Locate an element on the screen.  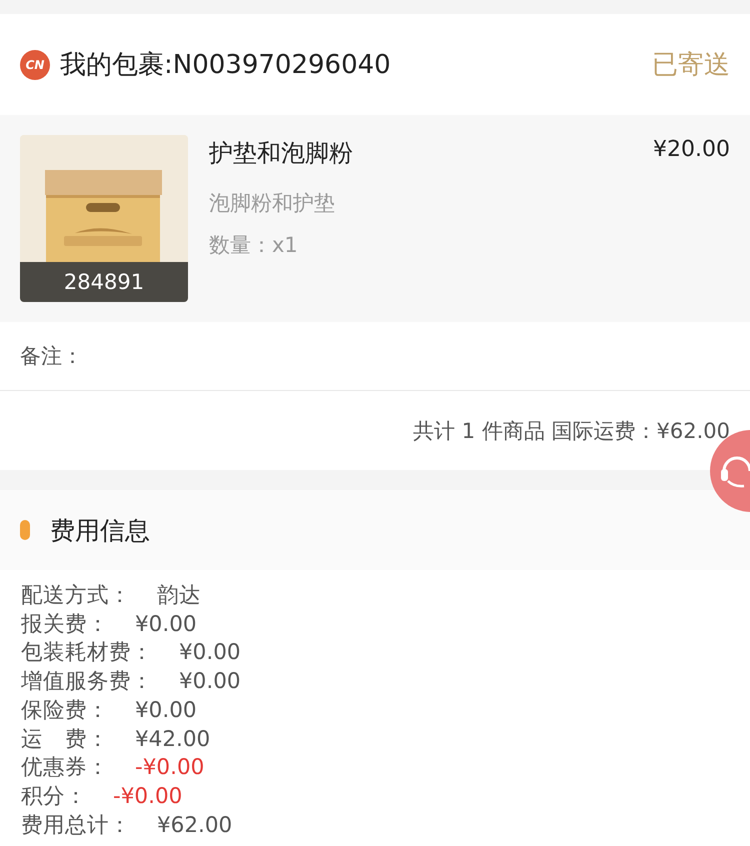
quantity-label: 数量： is located at coordinates (240, 245).